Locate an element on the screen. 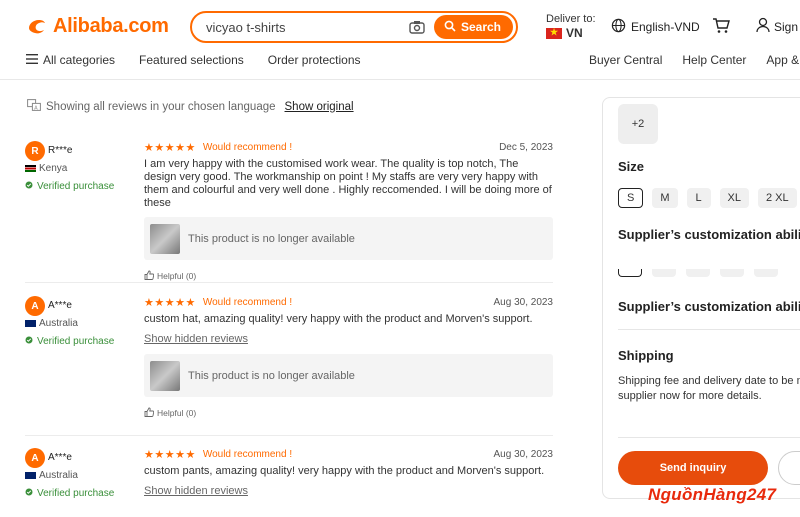 The height and width of the screenshot is (517, 800). deliver-country: VN is located at coordinates (574, 33).